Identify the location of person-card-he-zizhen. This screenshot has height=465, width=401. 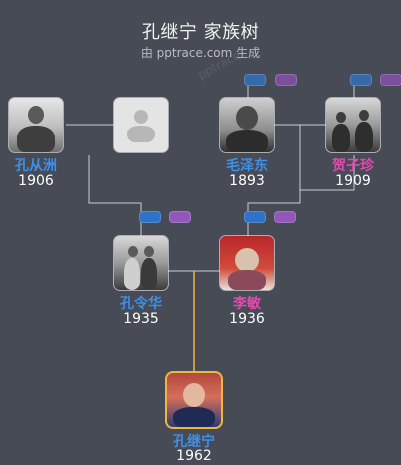
(353, 125).